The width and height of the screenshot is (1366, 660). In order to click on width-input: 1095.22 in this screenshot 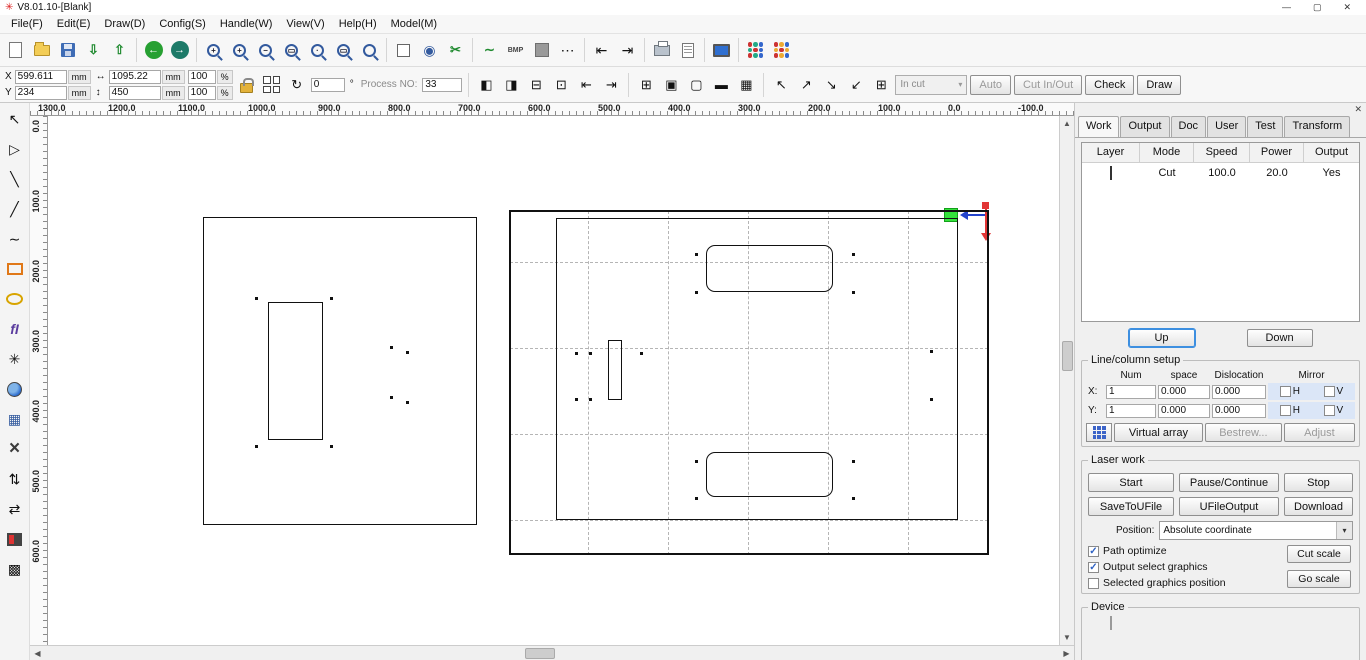, I will do `click(134, 76)`.